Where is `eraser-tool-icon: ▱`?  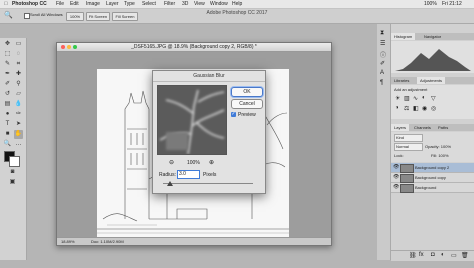 eraser-tool-icon: ▱ is located at coordinates (18, 94).